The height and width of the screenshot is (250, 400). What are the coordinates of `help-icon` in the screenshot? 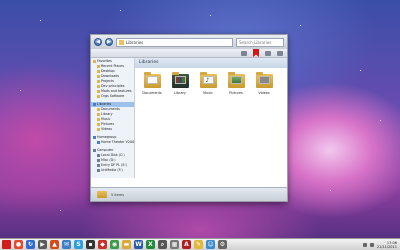 It's located at (280, 53).